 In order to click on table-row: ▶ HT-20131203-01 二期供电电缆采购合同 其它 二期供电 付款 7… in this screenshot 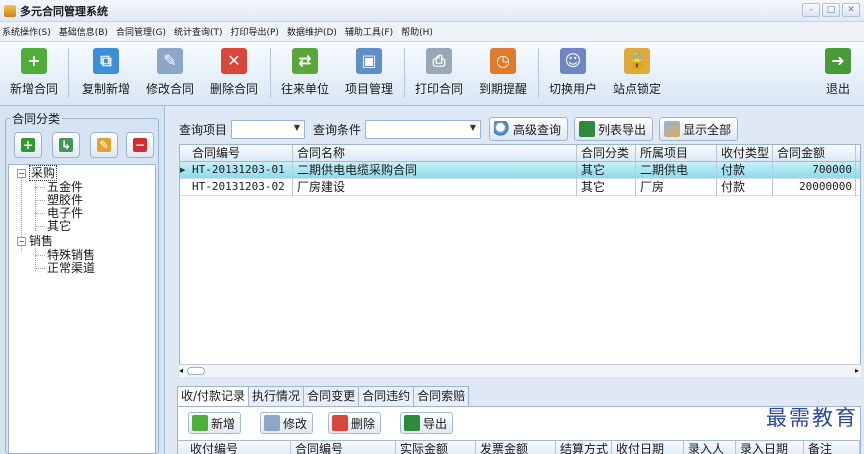, I will do `click(520, 170)`.